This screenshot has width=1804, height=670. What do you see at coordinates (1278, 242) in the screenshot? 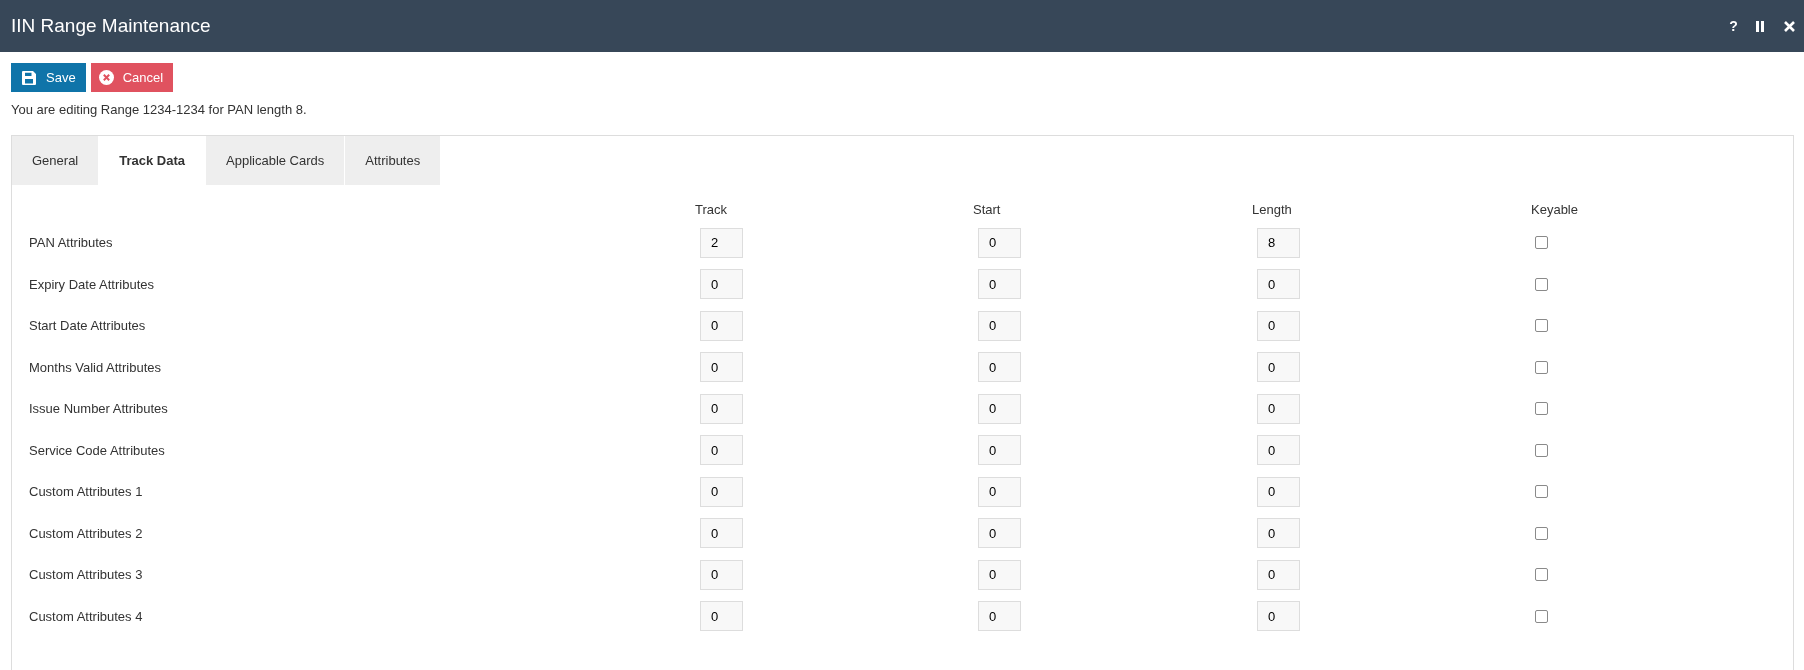
I see `length-field: 8` at bounding box center [1278, 242].